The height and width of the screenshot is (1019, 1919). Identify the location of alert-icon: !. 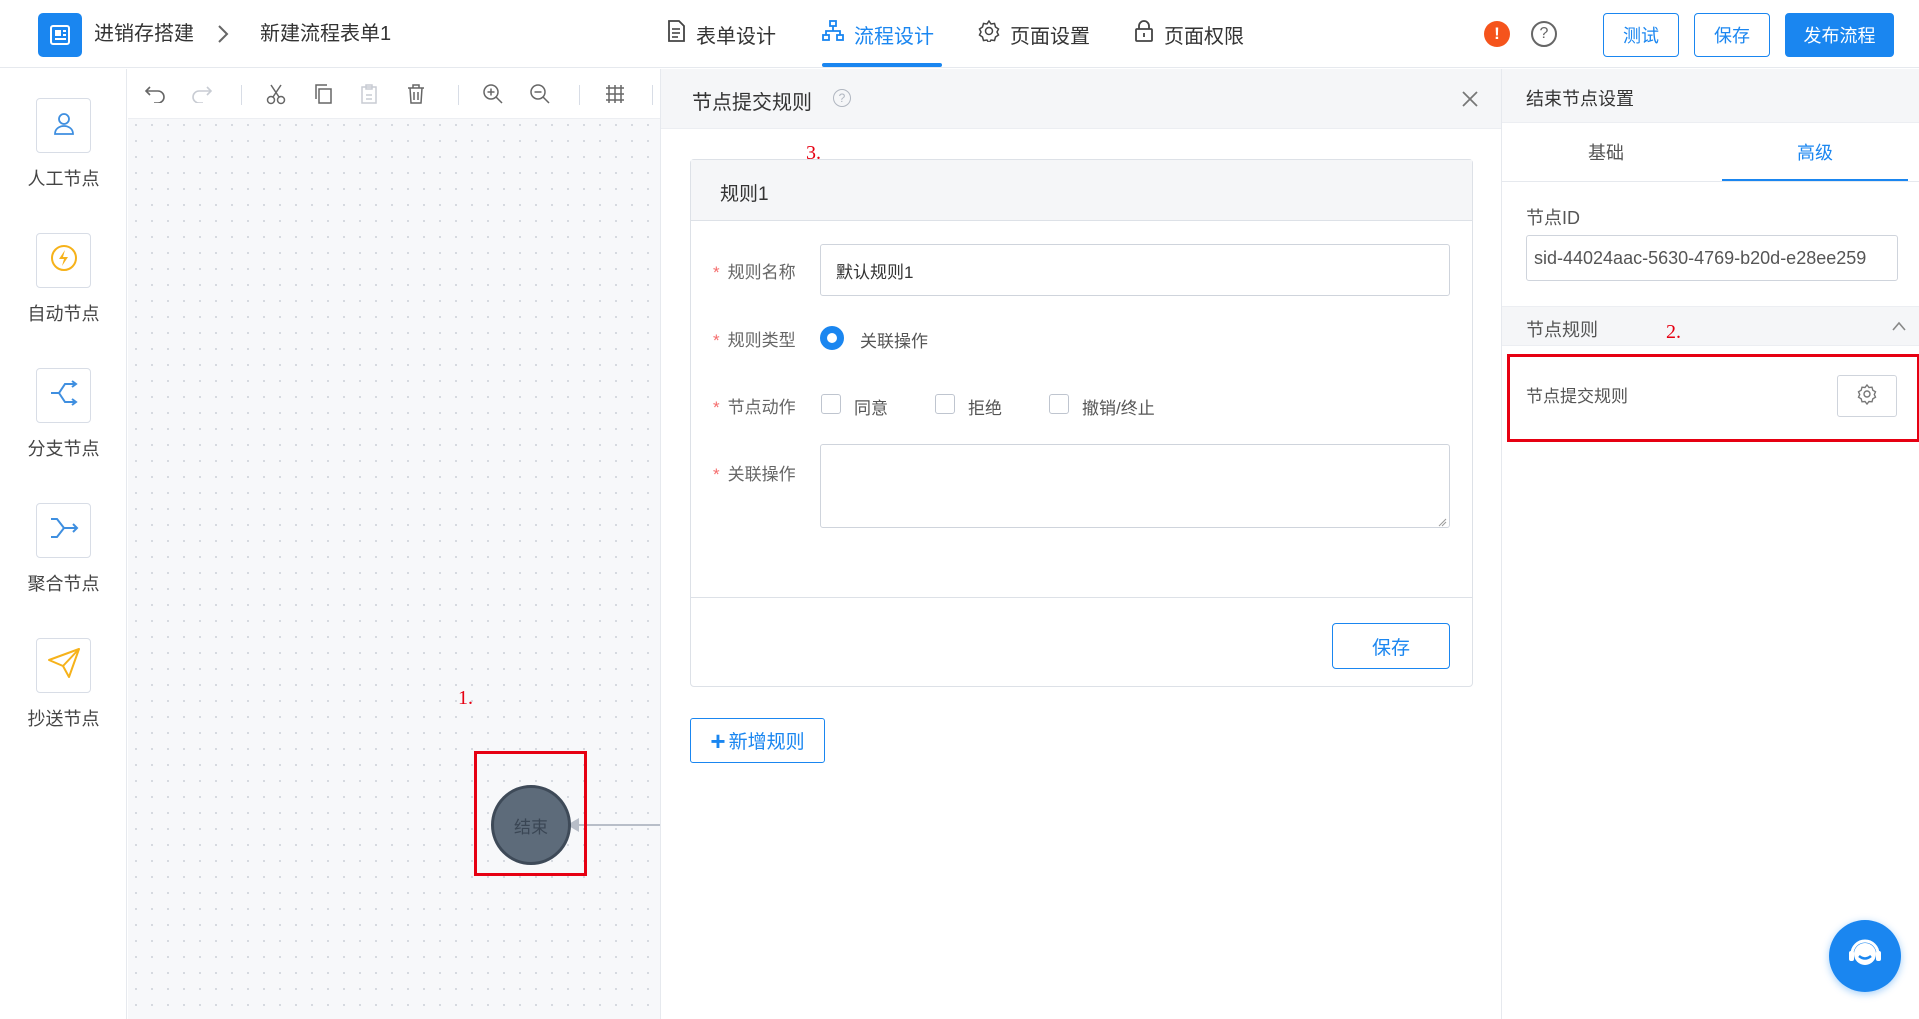
(1497, 34).